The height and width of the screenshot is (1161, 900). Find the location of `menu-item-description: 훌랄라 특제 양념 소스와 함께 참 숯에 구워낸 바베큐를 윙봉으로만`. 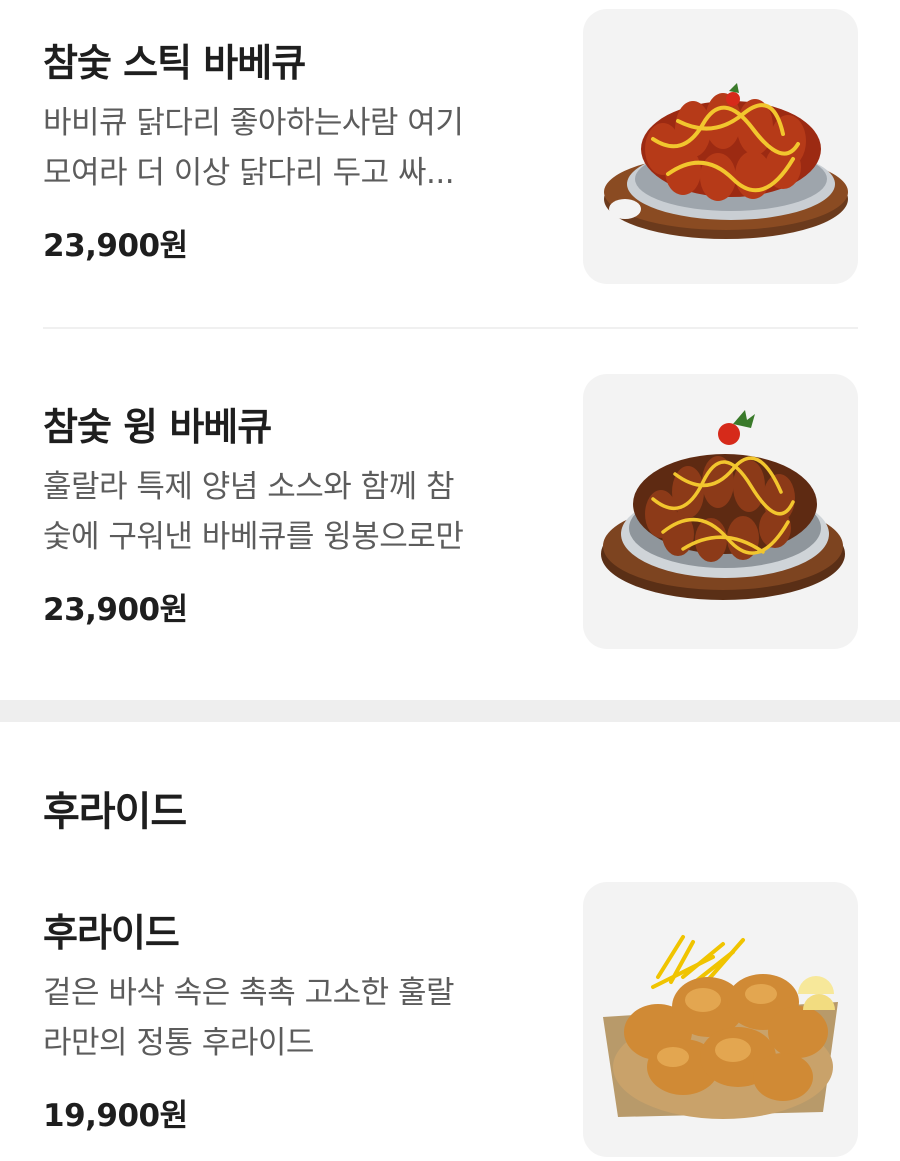

menu-item-description: 훌랄라 특제 양념 소스와 함께 참 숯에 구워낸 바베큐를 윙봉으로만 is located at coordinates (298, 512).